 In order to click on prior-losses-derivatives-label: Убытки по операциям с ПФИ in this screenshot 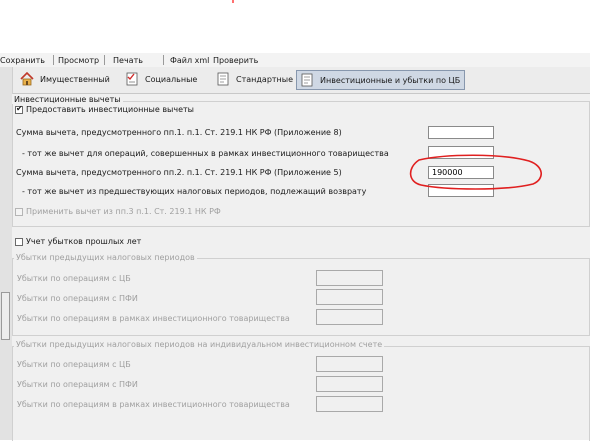, I will do `click(77, 298)`.